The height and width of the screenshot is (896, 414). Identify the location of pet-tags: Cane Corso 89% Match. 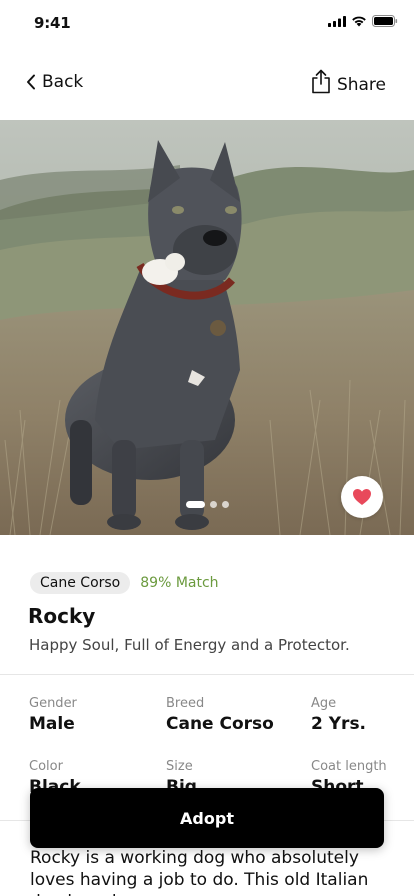
(124, 583).